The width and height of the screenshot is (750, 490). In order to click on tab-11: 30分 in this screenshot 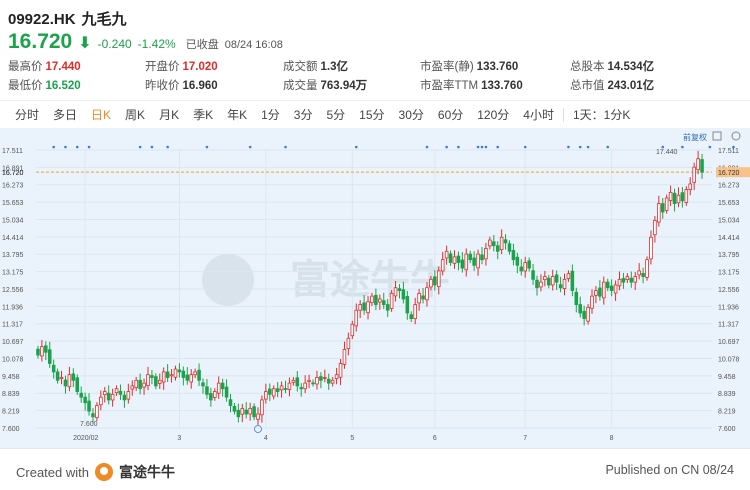, I will do `click(411, 115)`.